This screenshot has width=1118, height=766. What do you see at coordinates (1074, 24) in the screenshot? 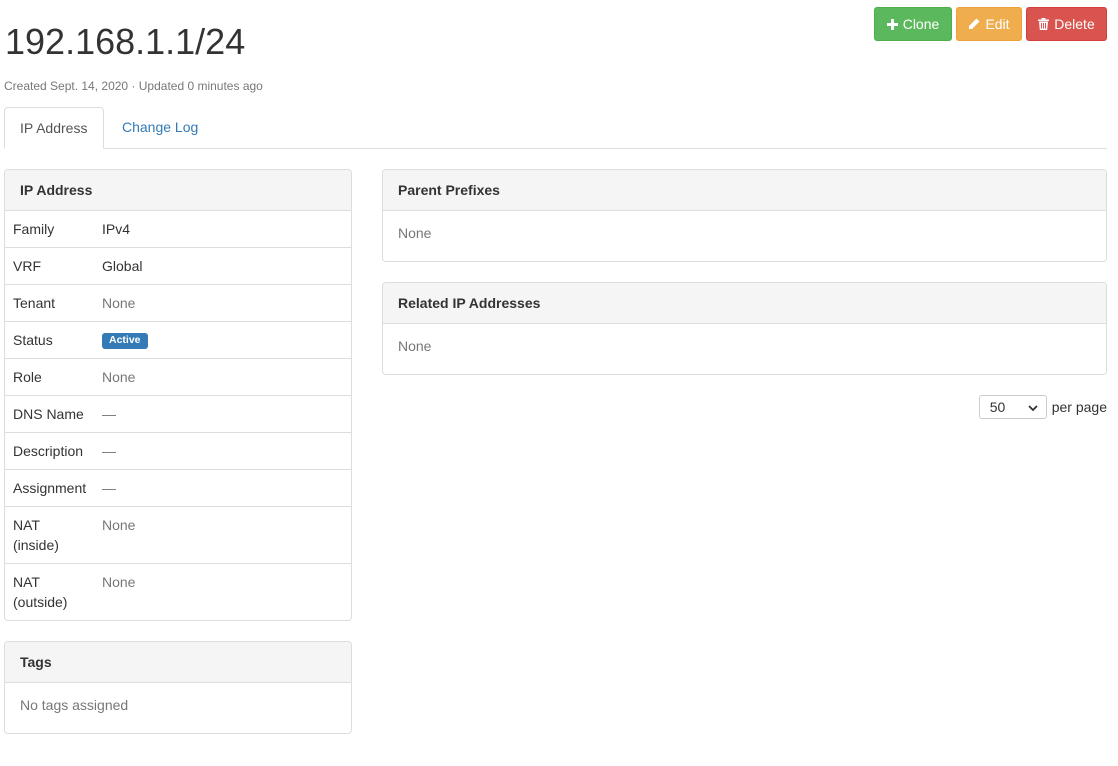
I see `delete-button-label: Delete` at bounding box center [1074, 24].